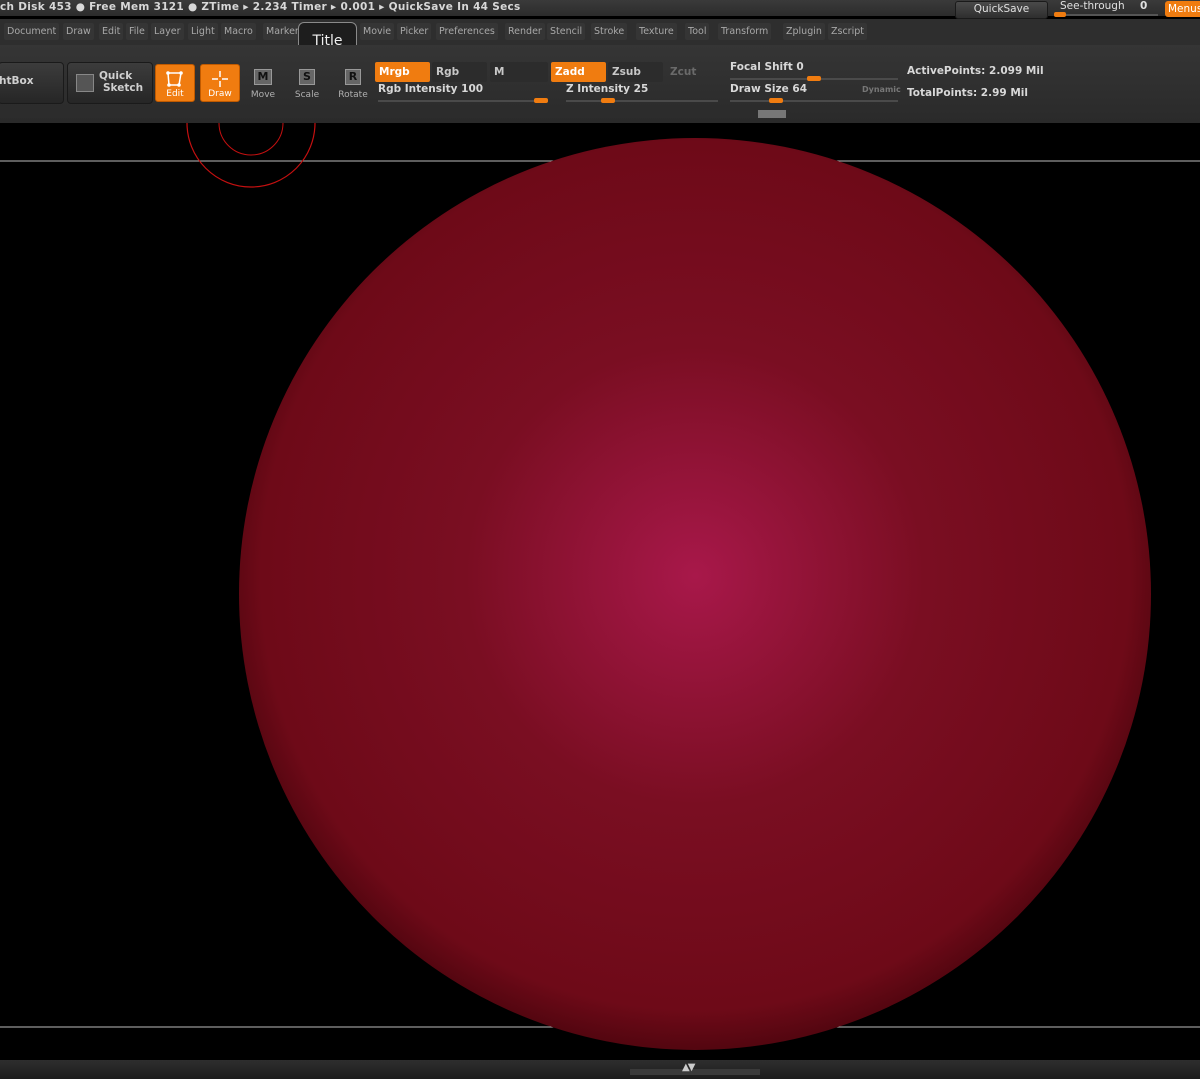  Describe the element at coordinates (1106, 14) in the screenshot. I see `see-through-track` at that location.